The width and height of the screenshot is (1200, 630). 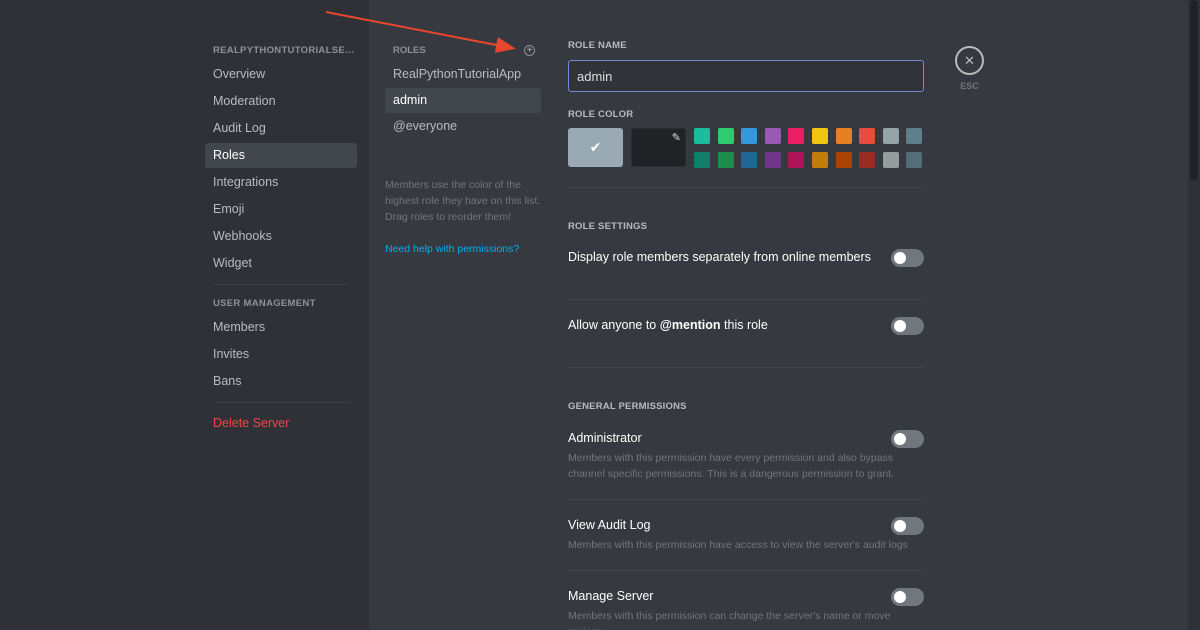 What do you see at coordinates (409, 50) in the screenshot?
I see `roles-header-label: ROLES` at bounding box center [409, 50].